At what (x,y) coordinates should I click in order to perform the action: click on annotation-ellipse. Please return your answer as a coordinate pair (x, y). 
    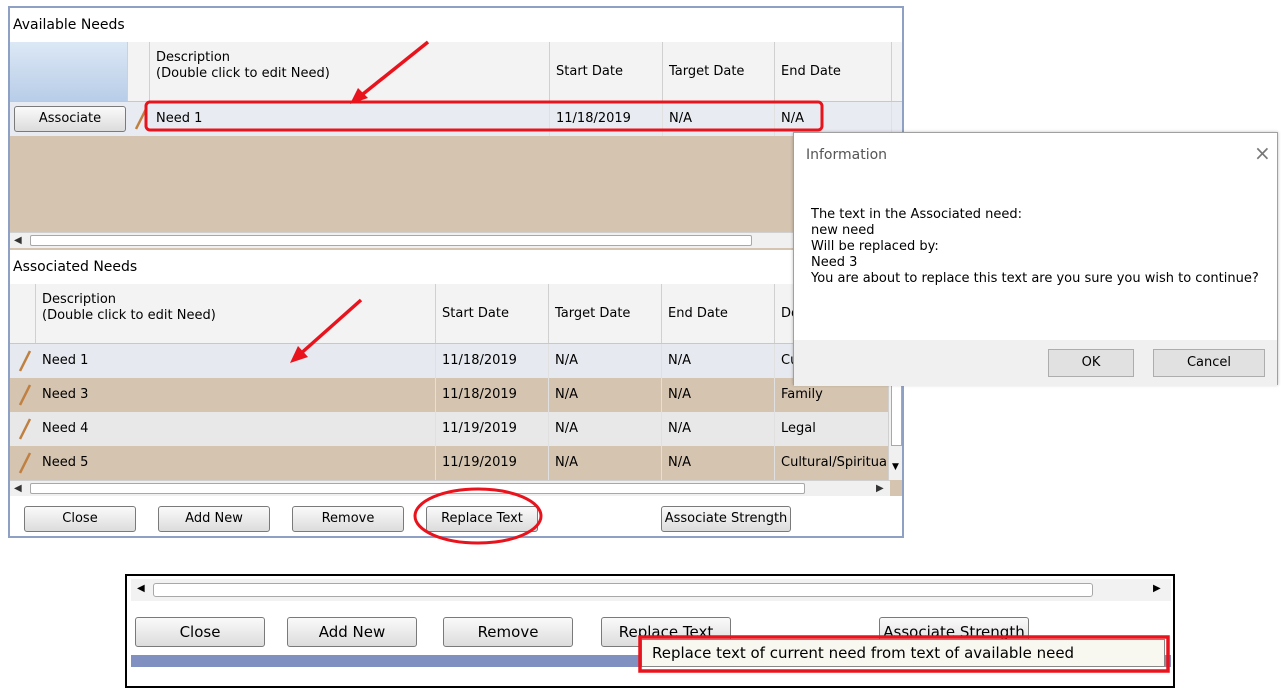
    Looking at the image, I should click on (478, 516).